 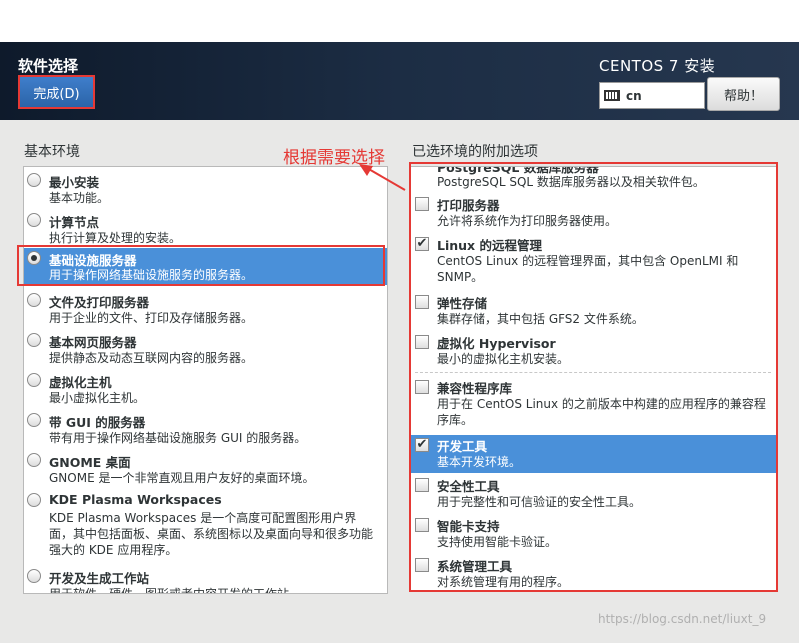 What do you see at coordinates (99, 578) in the screenshot?
I see `env-name: 开发及生成工作站` at bounding box center [99, 578].